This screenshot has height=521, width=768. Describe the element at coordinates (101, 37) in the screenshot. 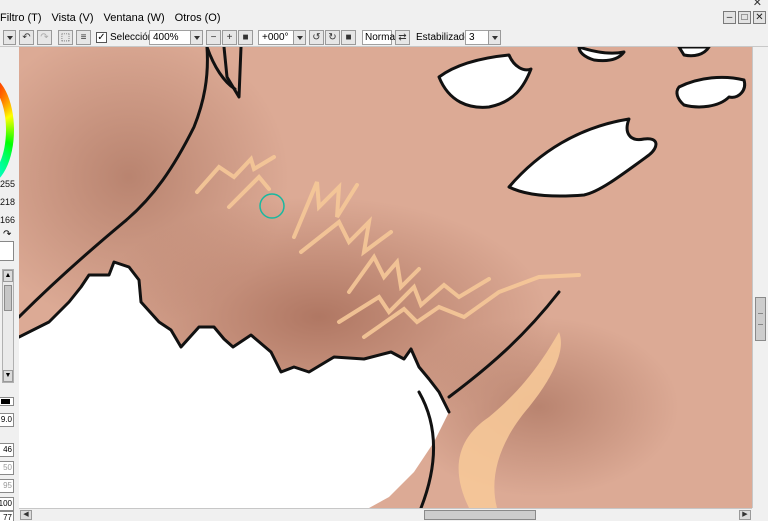

I see `seleccion-checkbox: ✓` at that location.